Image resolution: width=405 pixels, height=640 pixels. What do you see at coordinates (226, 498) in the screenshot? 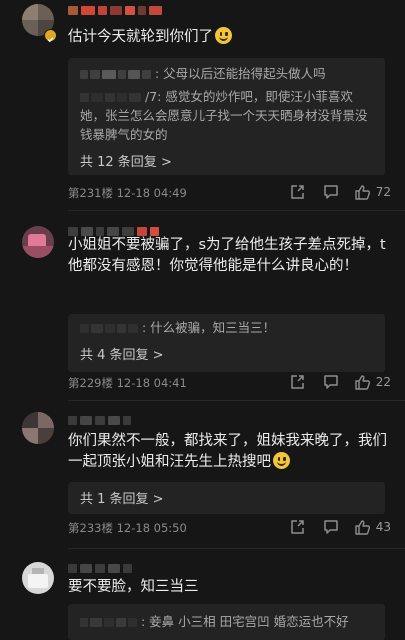
I see `reply-list: 共 1 条回复 >` at bounding box center [226, 498].